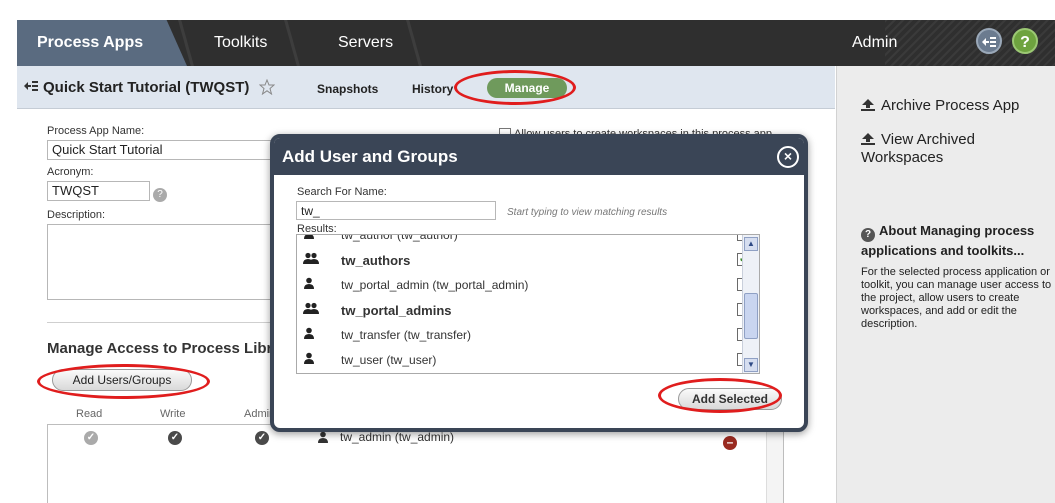 The height and width of the screenshot is (503, 1055). Describe the element at coordinates (91, 438) in the screenshot. I see `read-check-icon: ✓` at that location.